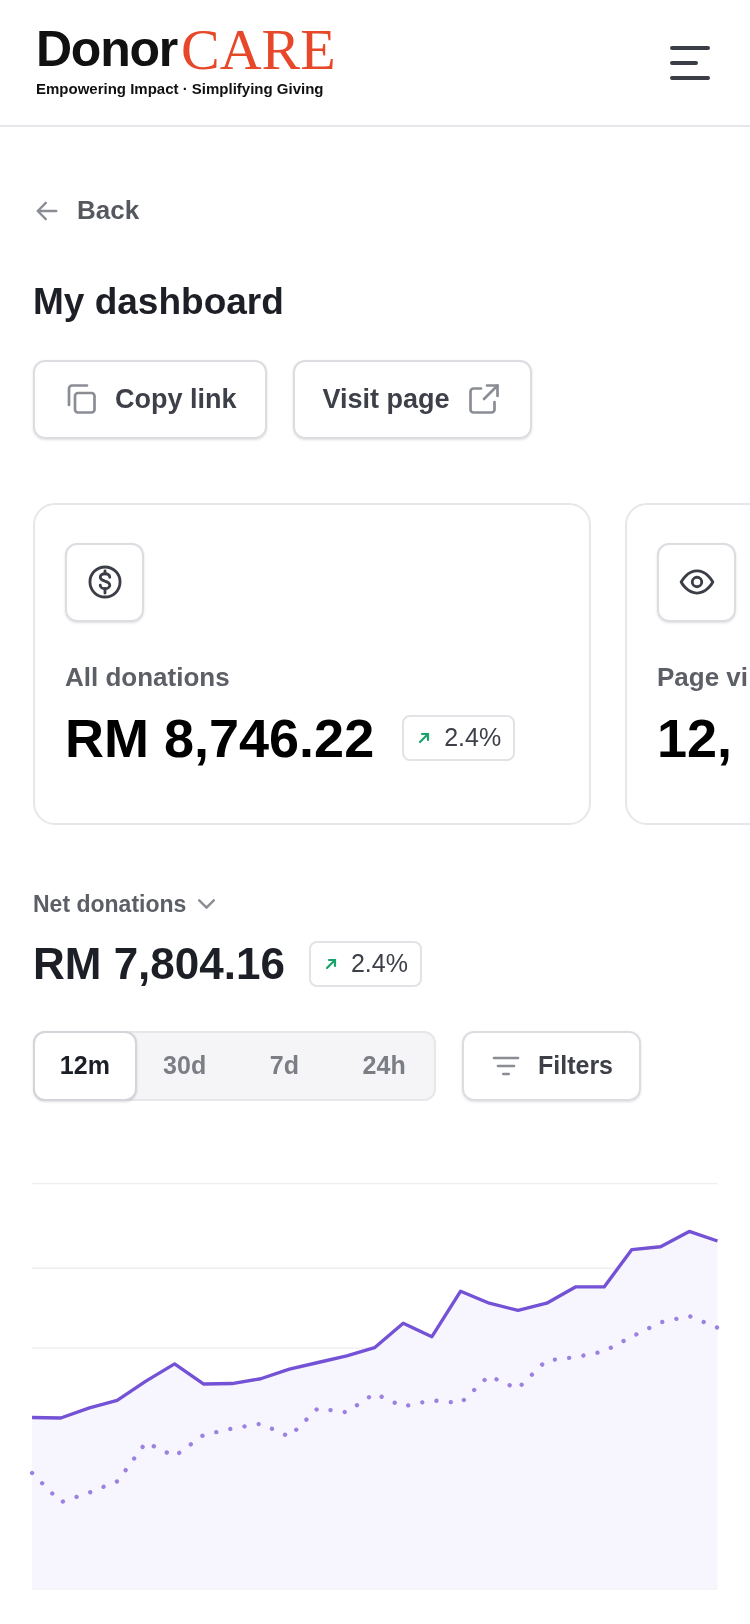 This screenshot has height=1624, width=750. What do you see at coordinates (220, 737) in the screenshot?
I see `stat-value: RM 8,746.22` at bounding box center [220, 737].